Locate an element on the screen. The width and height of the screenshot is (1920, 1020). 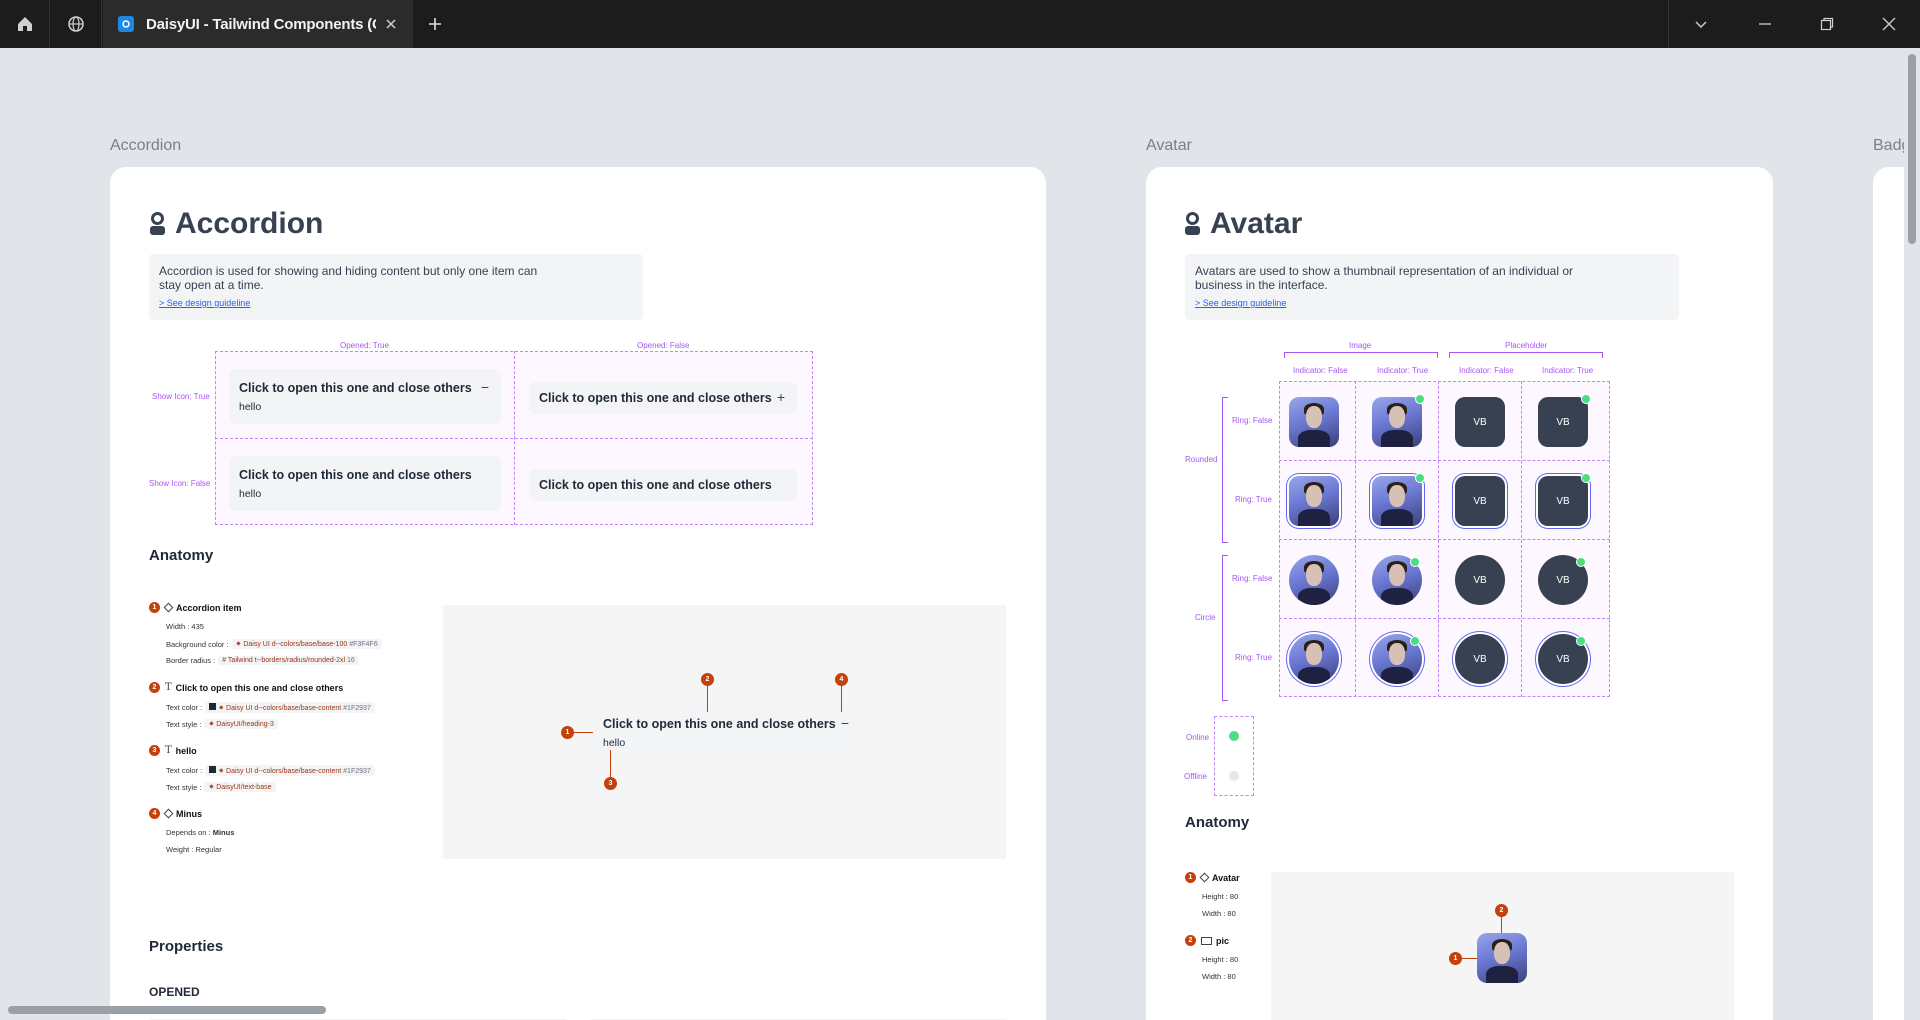
avatar-title: Avatar is located at coordinates (1256, 223).